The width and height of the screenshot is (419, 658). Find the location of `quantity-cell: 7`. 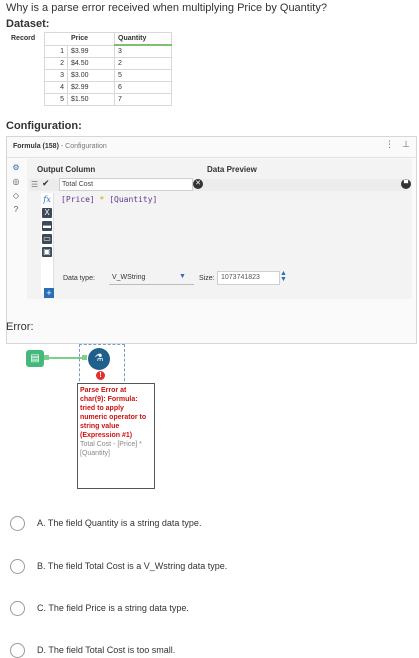

quantity-cell: 7 is located at coordinates (143, 99).